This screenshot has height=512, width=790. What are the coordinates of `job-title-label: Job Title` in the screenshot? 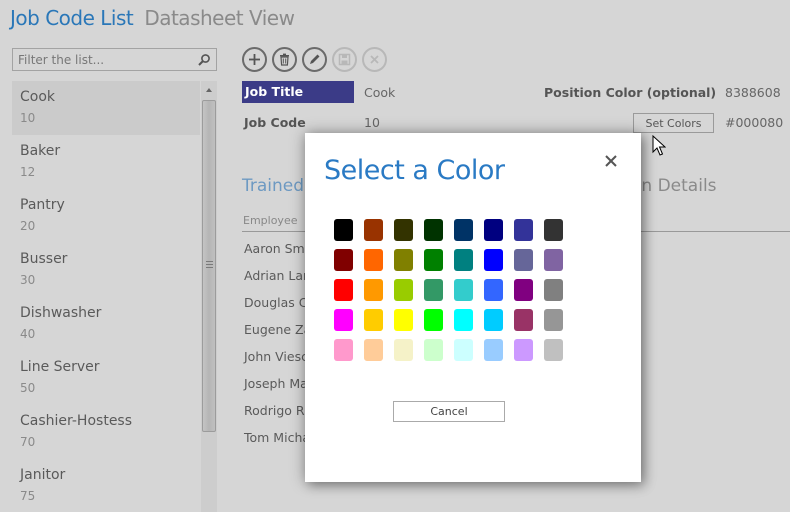 It's located at (298, 92).